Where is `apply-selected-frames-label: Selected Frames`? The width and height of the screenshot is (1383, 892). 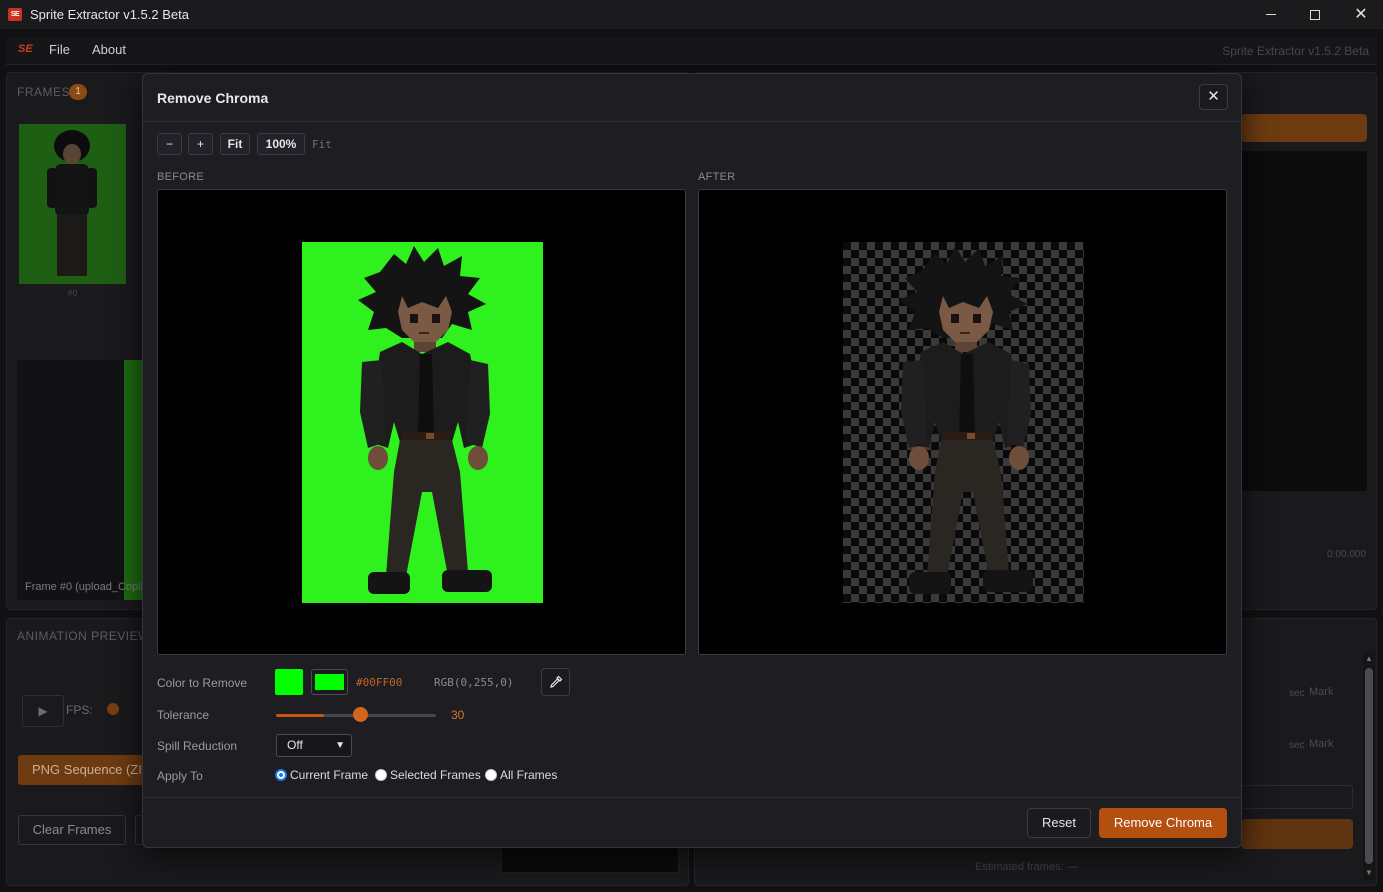 apply-selected-frames-label: Selected Frames is located at coordinates (435, 775).